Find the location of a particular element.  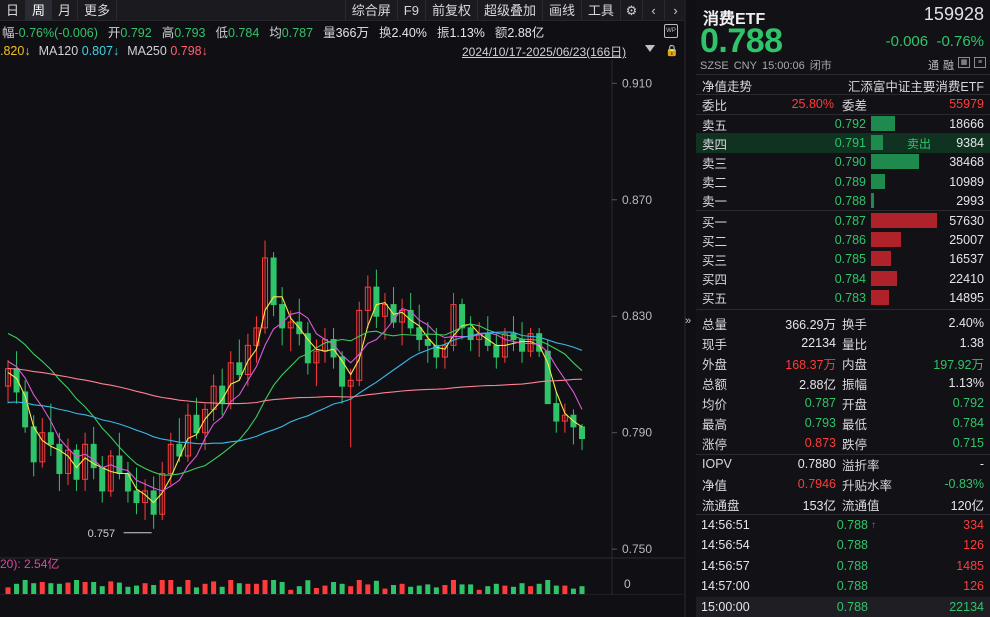

sell-order-row: 卖四0.791卖出9384 is located at coordinates (843, 143).